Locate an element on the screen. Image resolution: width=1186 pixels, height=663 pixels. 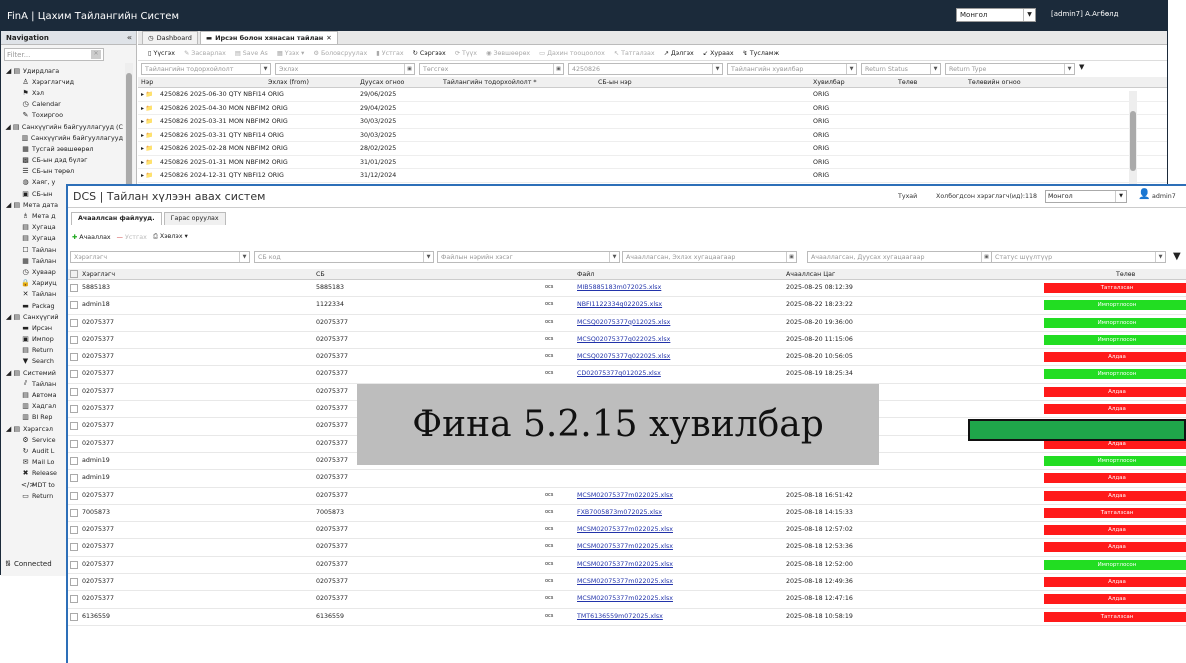
nav-item: ◷ Calendar is located at coordinates (63, 104).